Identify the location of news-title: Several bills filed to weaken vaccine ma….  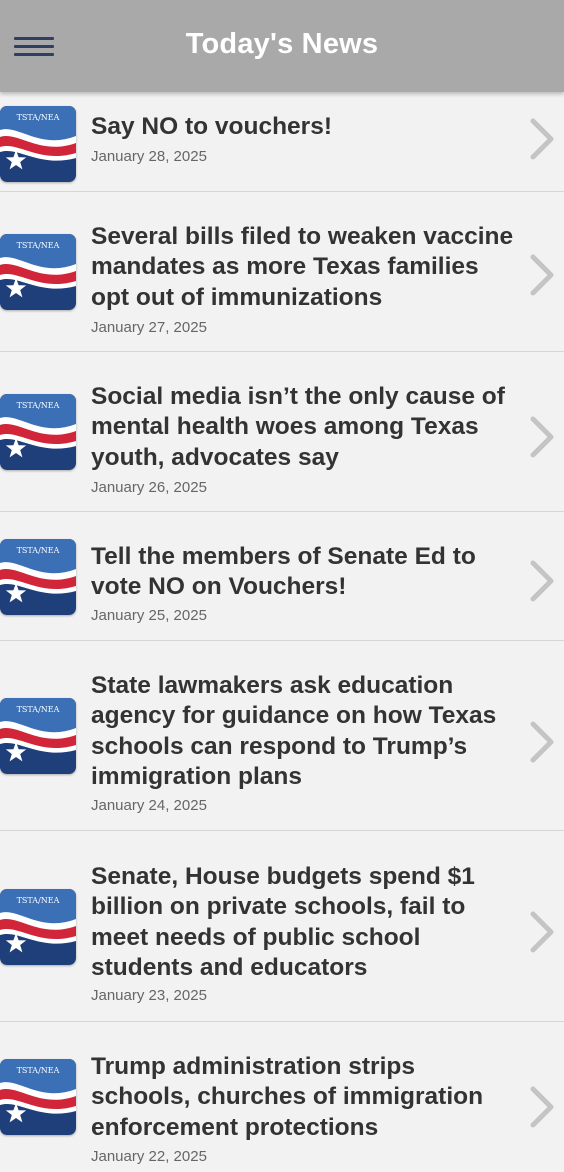
(302, 267).